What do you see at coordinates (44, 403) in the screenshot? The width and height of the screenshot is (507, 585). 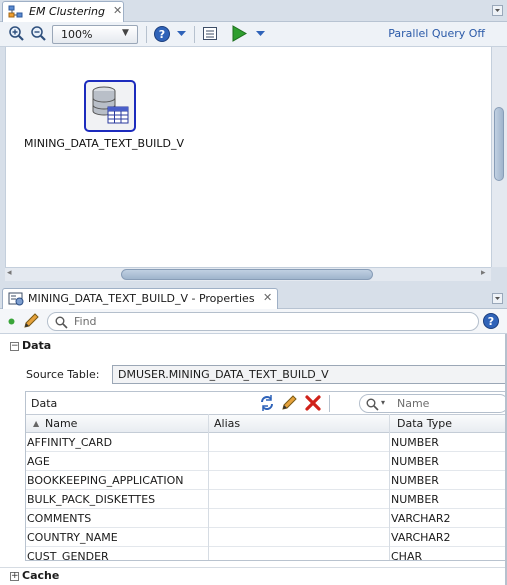 I see `grid-title: Data` at bounding box center [44, 403].